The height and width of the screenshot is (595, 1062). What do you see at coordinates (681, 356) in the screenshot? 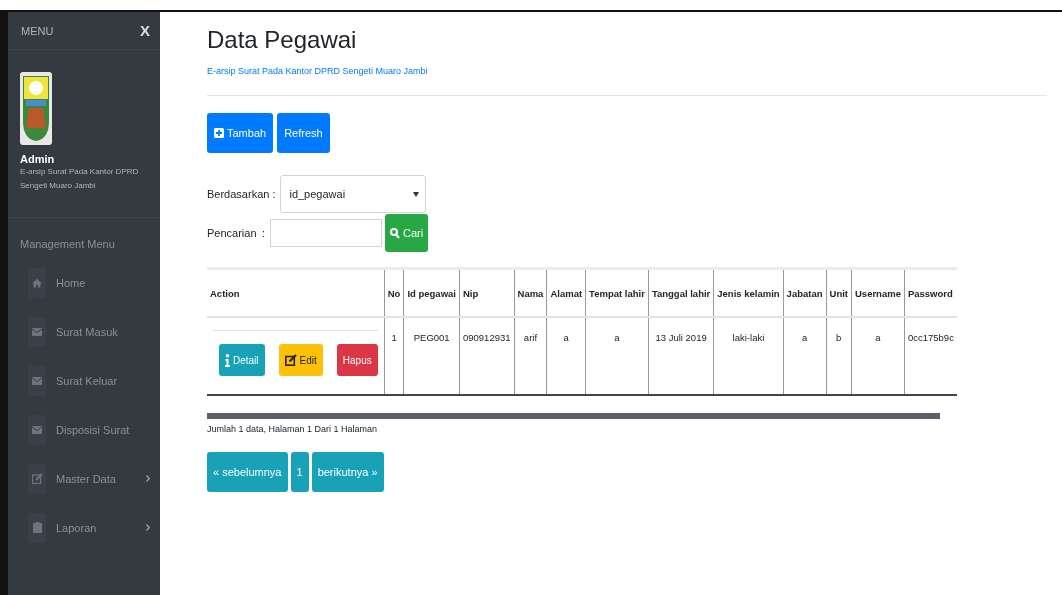
I see `table-cell: 13 Juli 2019` at bounding box center [681, 356].